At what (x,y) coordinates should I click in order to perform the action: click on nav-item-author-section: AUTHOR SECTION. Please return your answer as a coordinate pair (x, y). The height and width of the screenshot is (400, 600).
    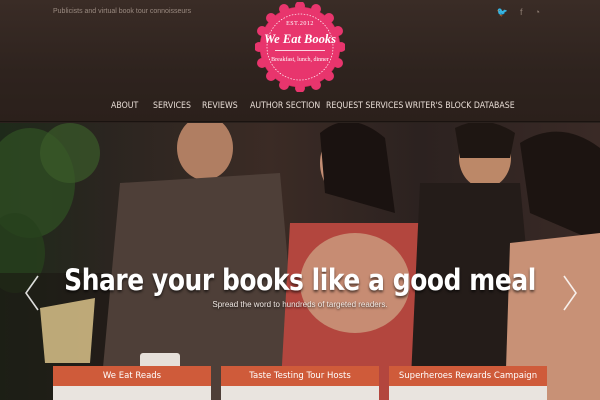
    Looking at the image, I should click on (285, 106).